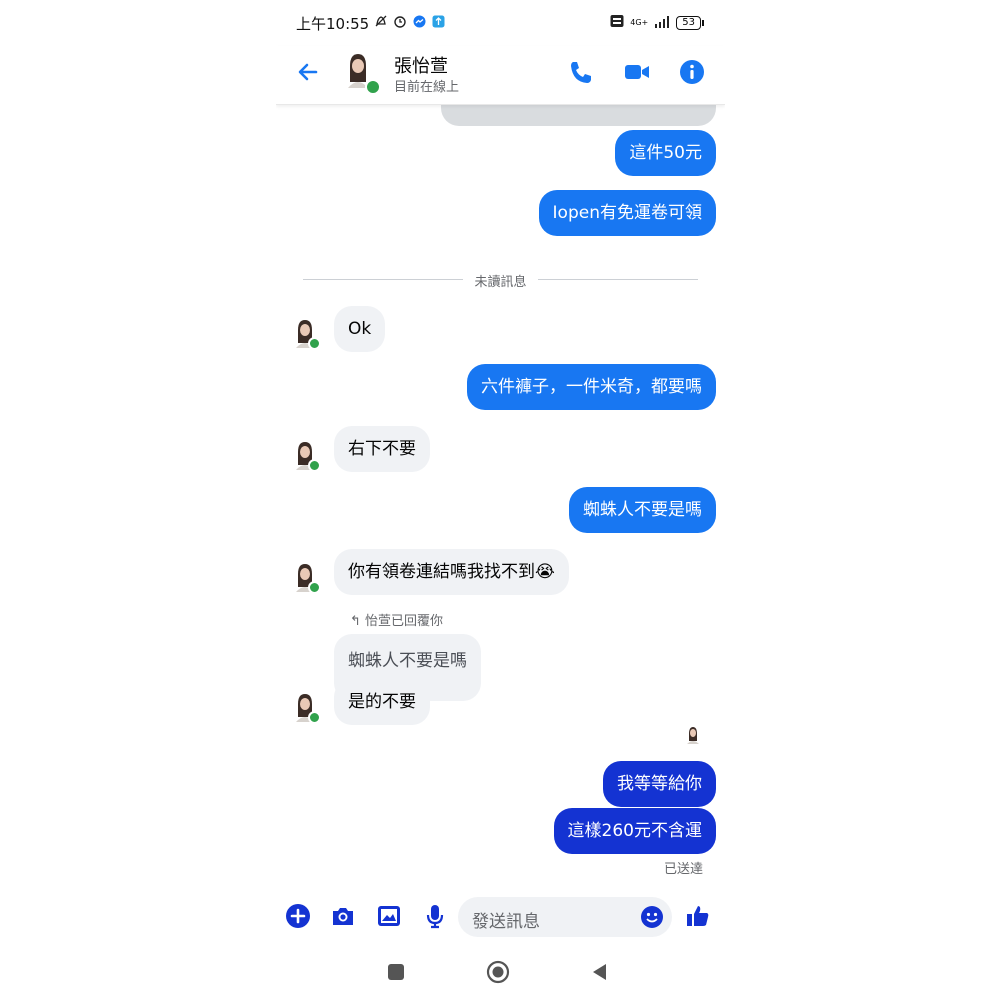 The height and width of the screenshot is (1000, 1000). What do you see at coordinates (618, 279) in the screenshot?
I see `divider-line` at bounding box center [618, 279].